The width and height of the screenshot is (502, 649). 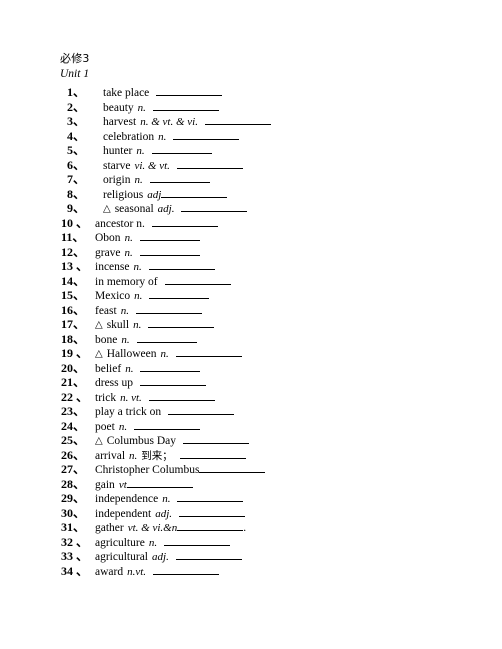 What do you see at coordinates (73, 498) in the screenshot?
I see `vocab-item-number: 29、` at bounding box center [73, 498].